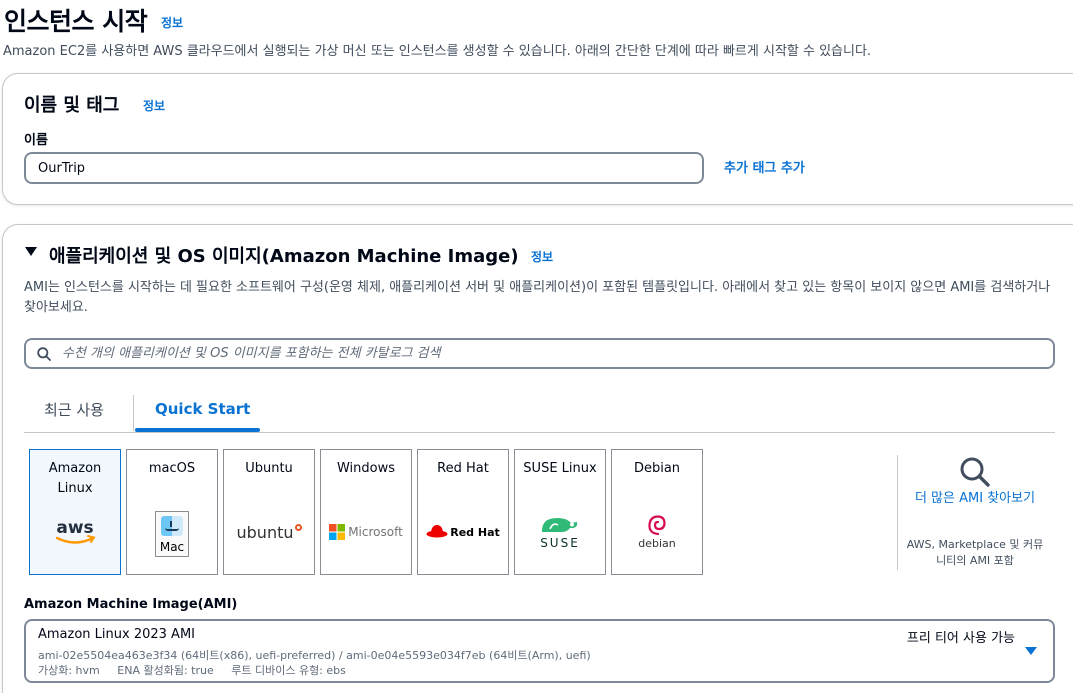 This screenshot has width=1073, height=693. I want to click on os-card-label: SUSE Linux, so click(560, 468).